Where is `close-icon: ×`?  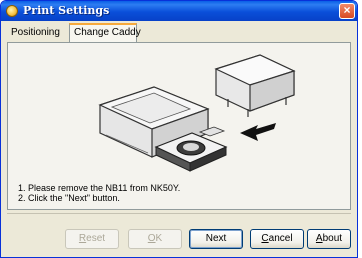
close-icon: × is located at coordinates (347, 10).